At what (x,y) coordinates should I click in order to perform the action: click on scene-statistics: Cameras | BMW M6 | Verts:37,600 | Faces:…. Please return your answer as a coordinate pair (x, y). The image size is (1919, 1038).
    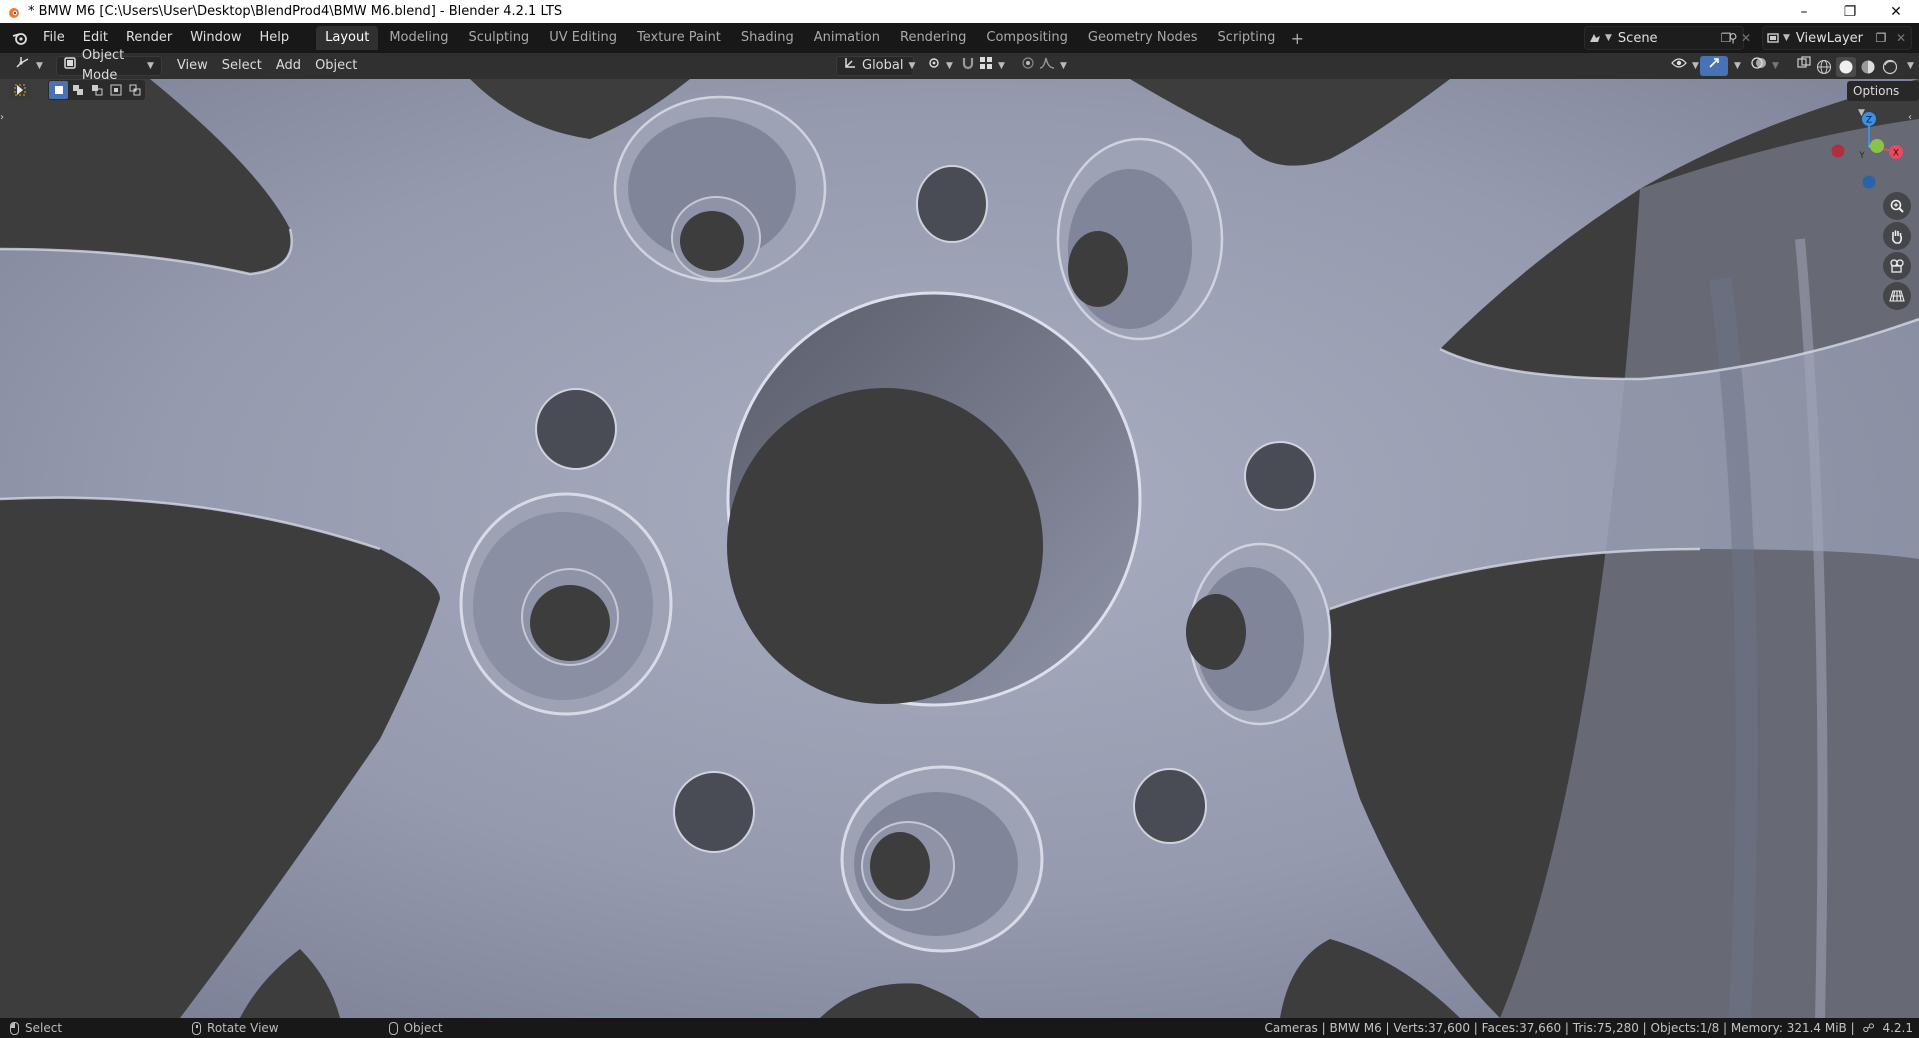
    Looking at the image, I should click on (1588, 1028).